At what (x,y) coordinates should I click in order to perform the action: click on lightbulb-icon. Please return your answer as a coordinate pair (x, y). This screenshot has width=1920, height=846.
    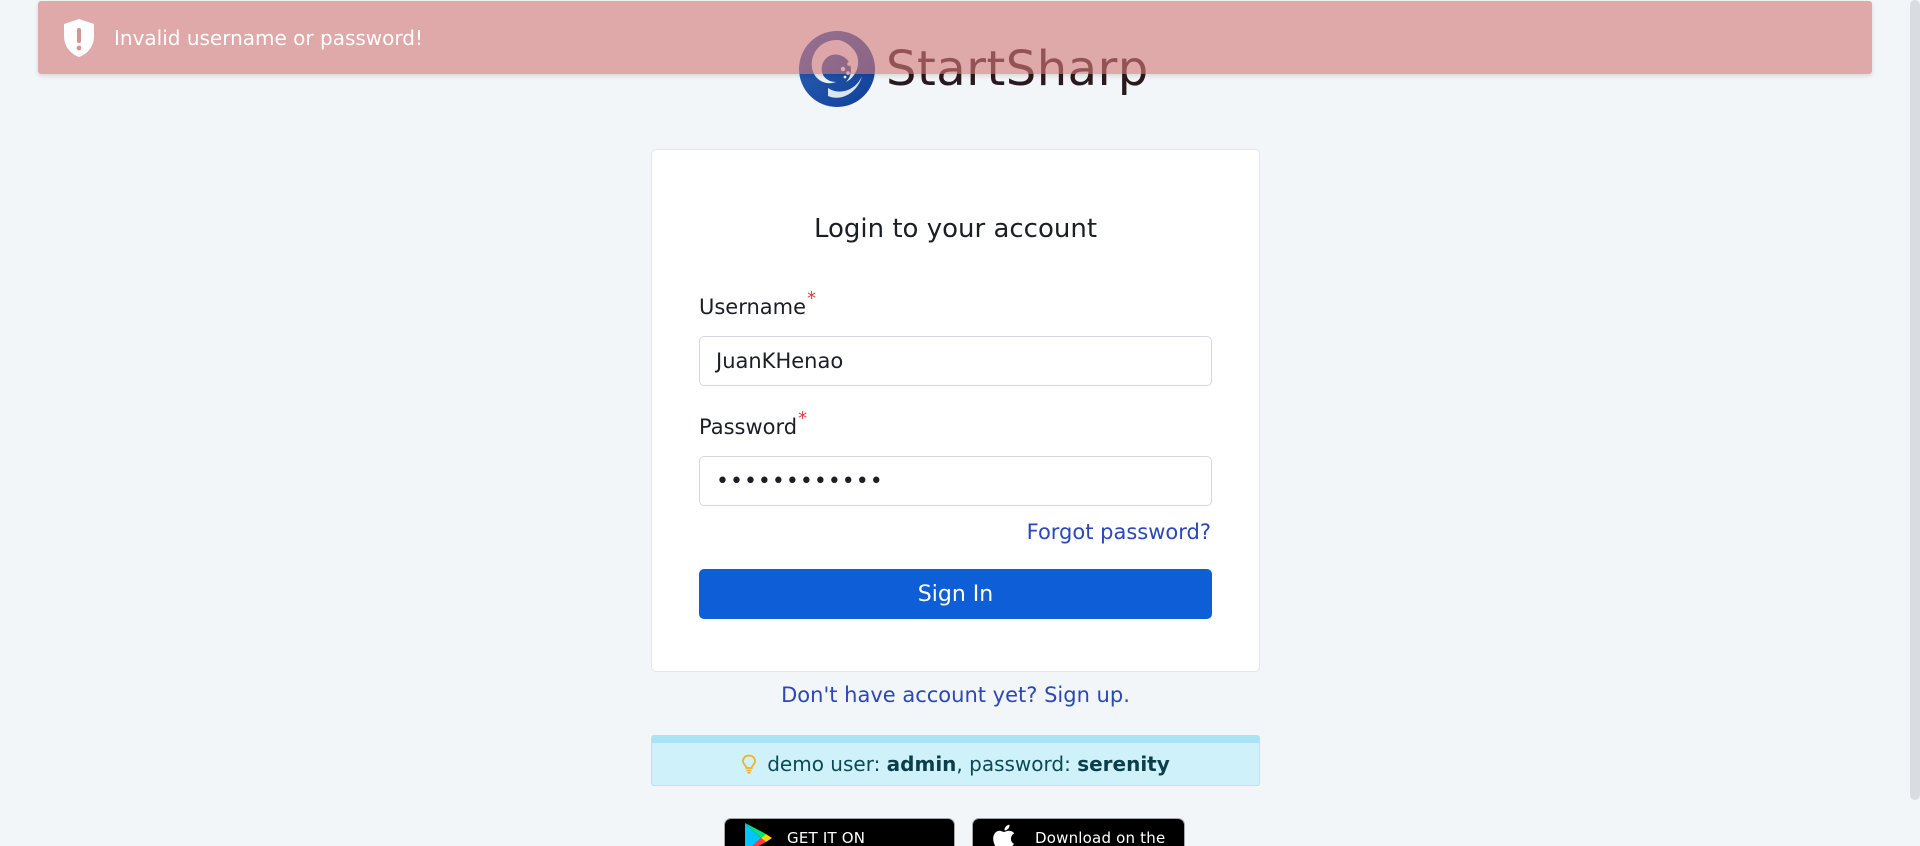
    Looking at the image, I should click on (749, 764).